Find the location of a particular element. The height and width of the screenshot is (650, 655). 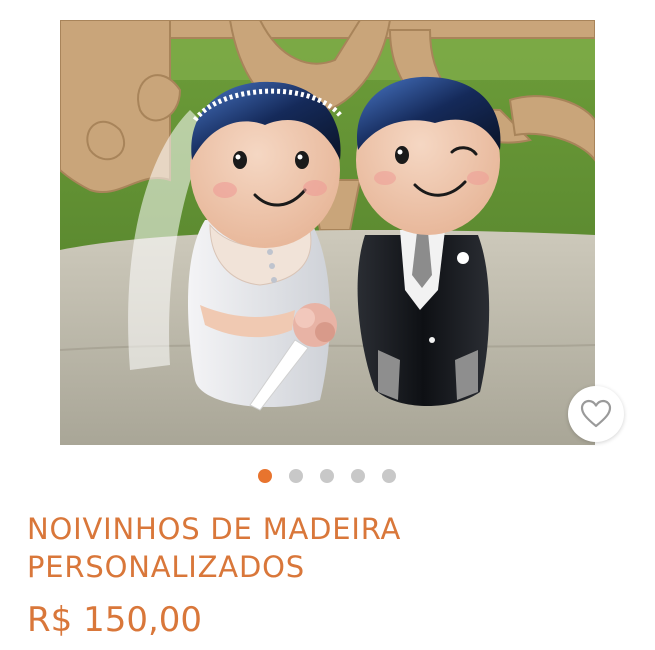

product-title-line-2: PERSONALIZADOS is located at coordinates (166, 567).